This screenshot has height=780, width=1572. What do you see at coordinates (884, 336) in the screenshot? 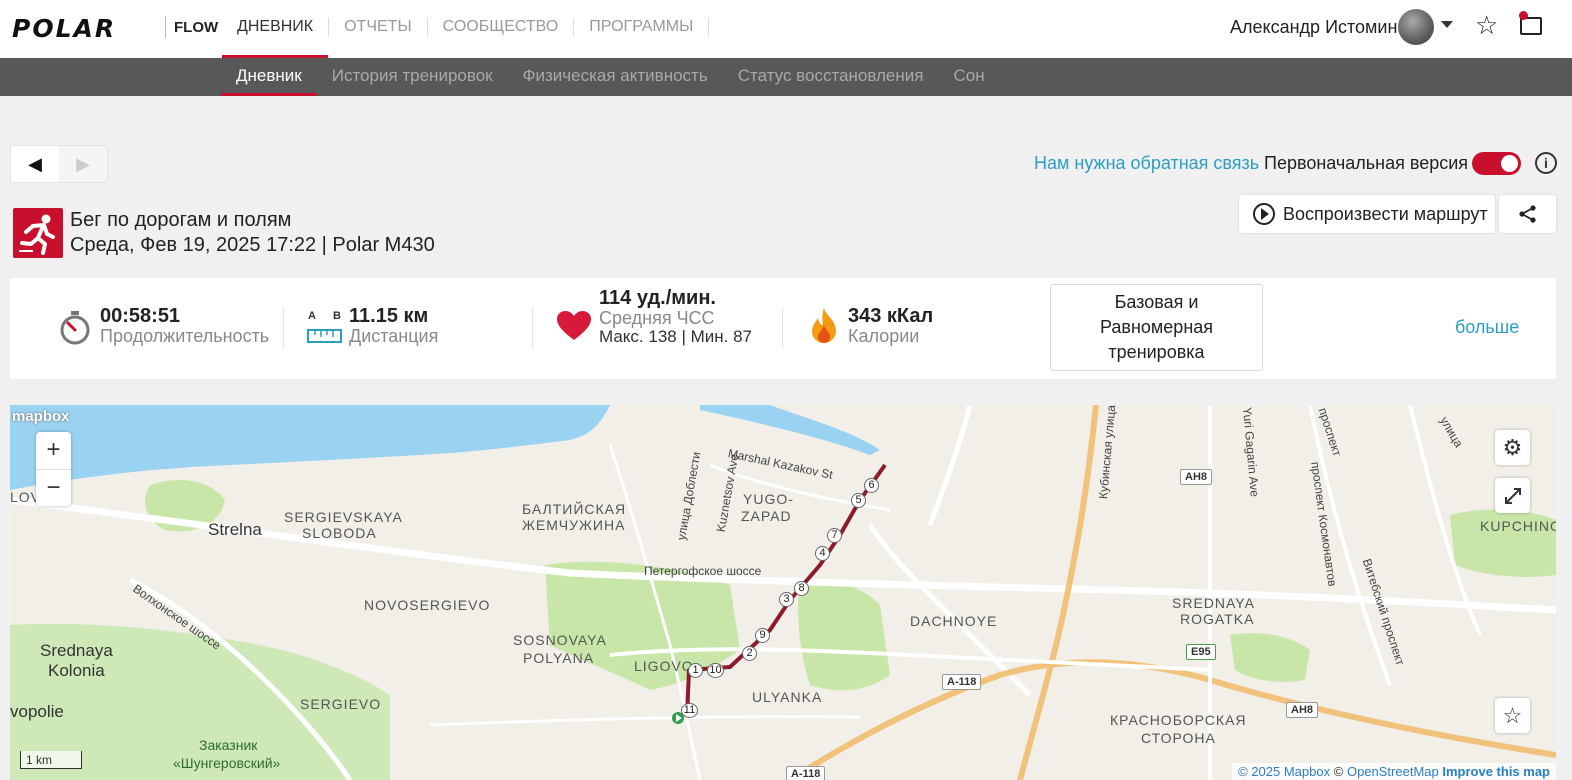
I see `calories-label: Калории` at bounding box center [884, 336].